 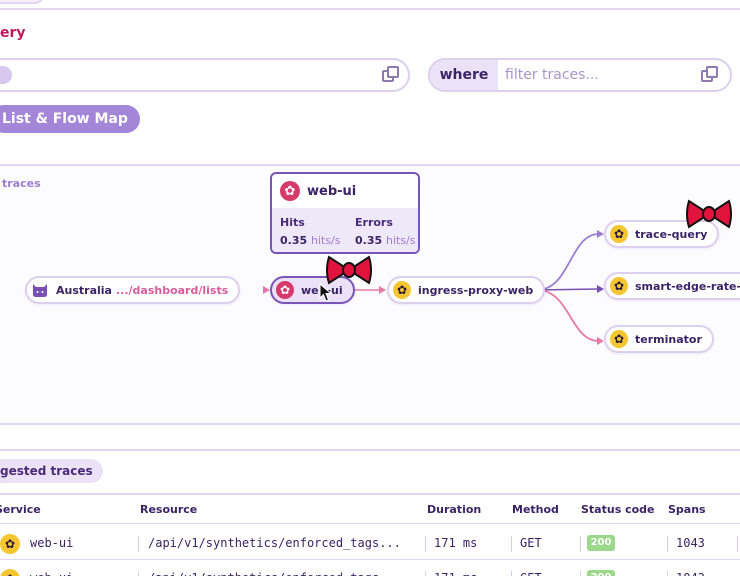 I want to click on source-name: Australia, so click(x=84, y=290).